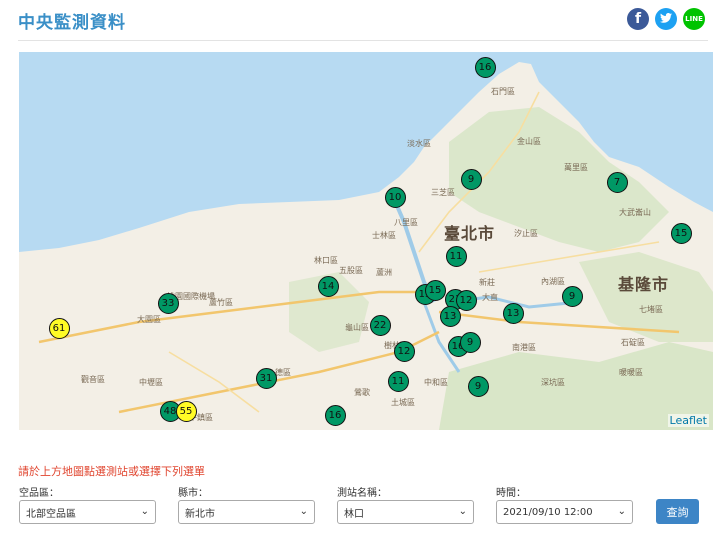 Image resolution: width=720 pixels, height=533 pixels. I want to click on line-icon: LINE, so click(694, 19).